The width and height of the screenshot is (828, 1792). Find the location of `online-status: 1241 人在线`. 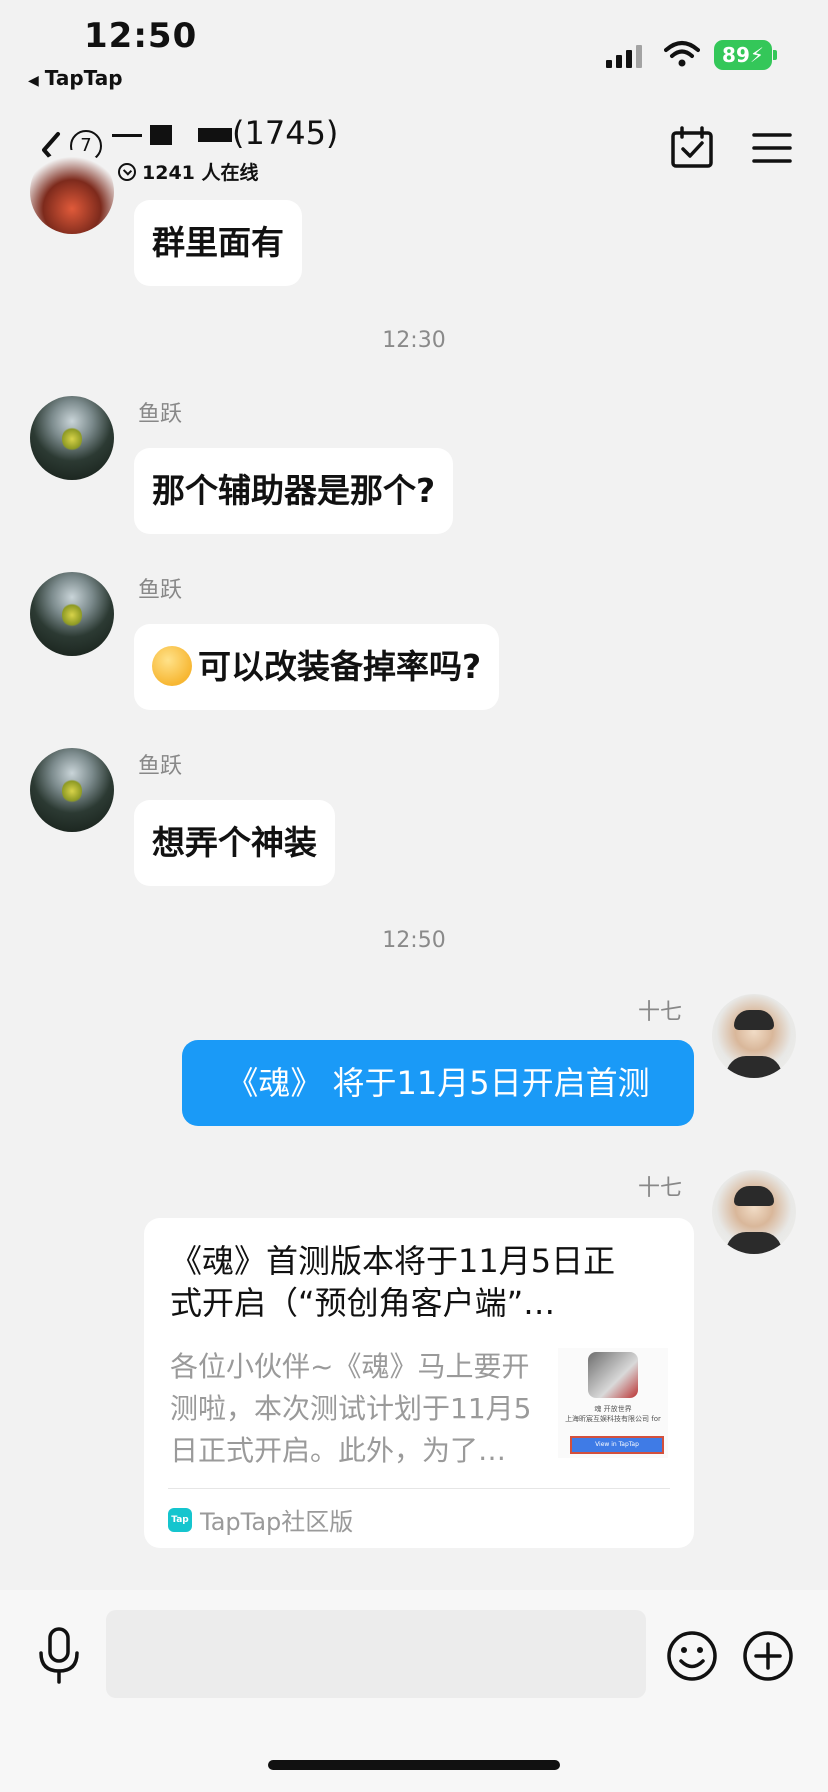

online-status: 1241 人在线 is located at coordinates (188, 171).